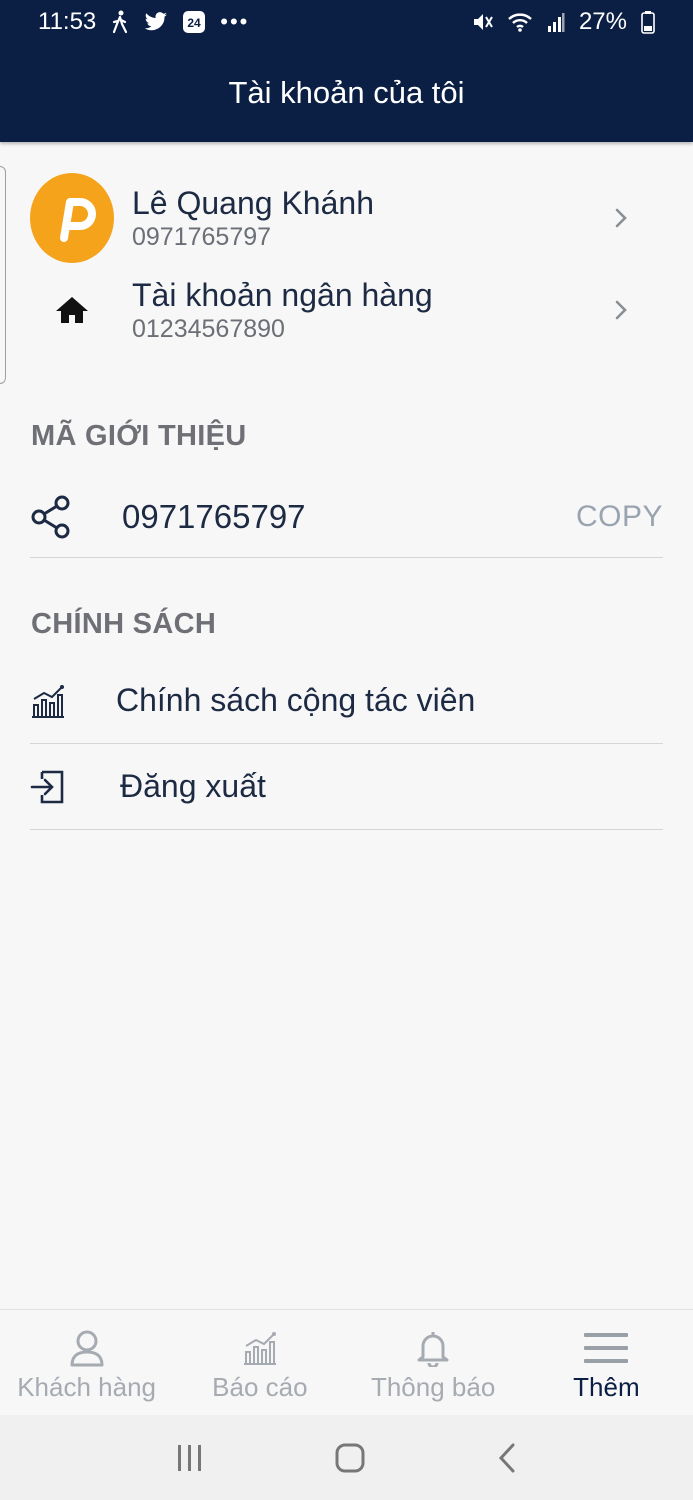  Describe the element at coordinates (520, 22) in the screenshot. I see `wifi-icon` at that location.